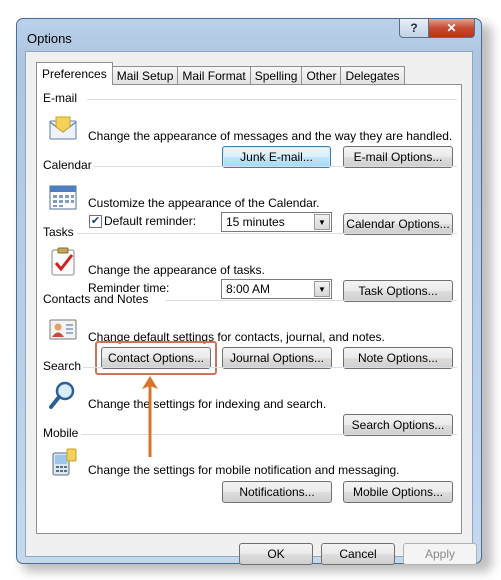 This screenshot has height=580, width=501. Describe the element at coordinates (255, 222) in the screenshot. I see `default-reminder-value: 15 minutes` at that location.